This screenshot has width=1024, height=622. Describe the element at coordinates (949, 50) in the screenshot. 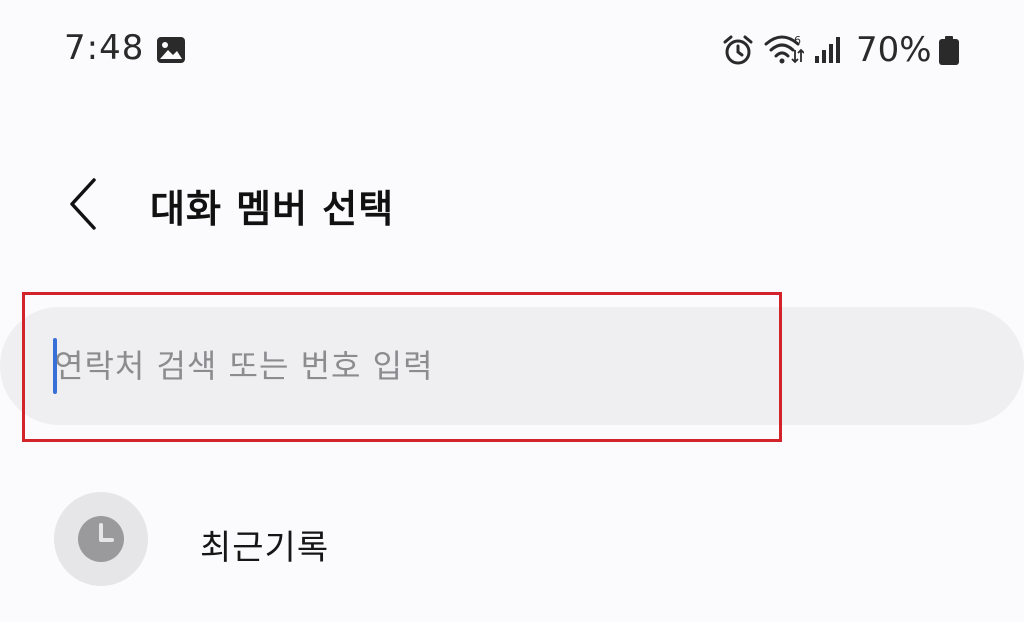

I see `battery-icon` at that location.